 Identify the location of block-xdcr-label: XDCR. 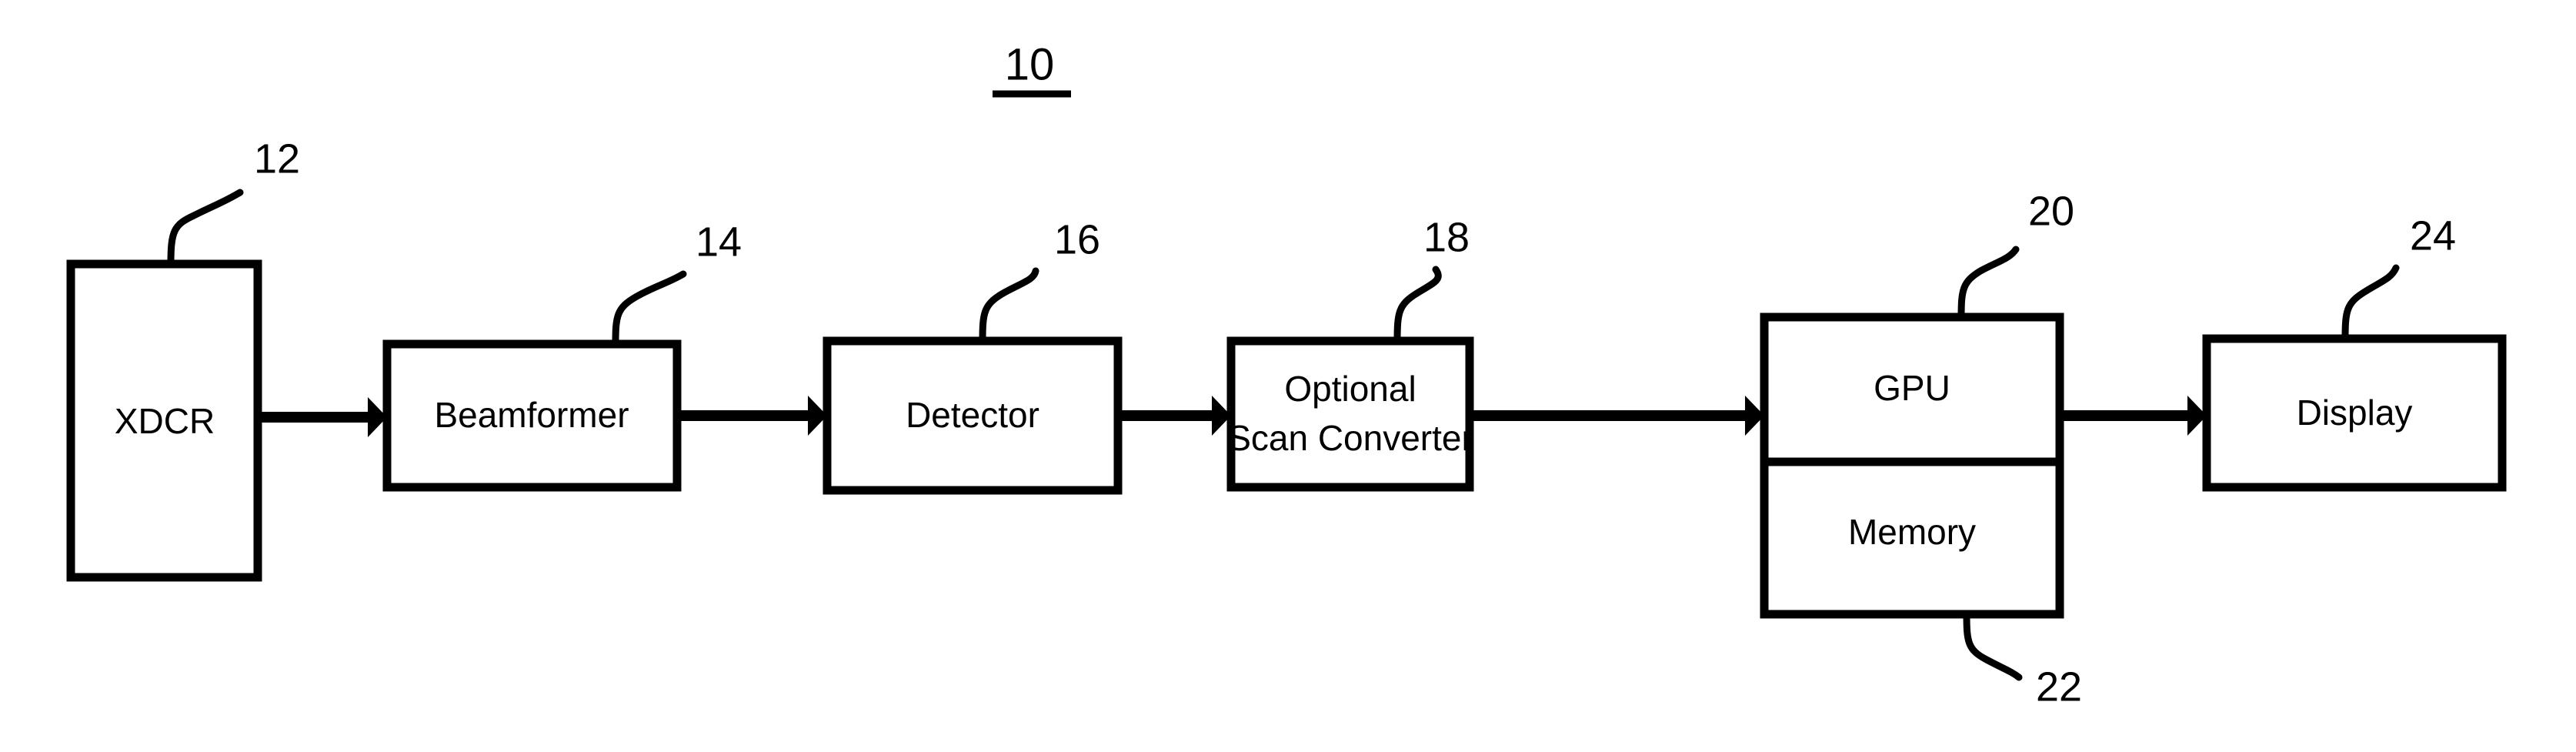
(165, 421).